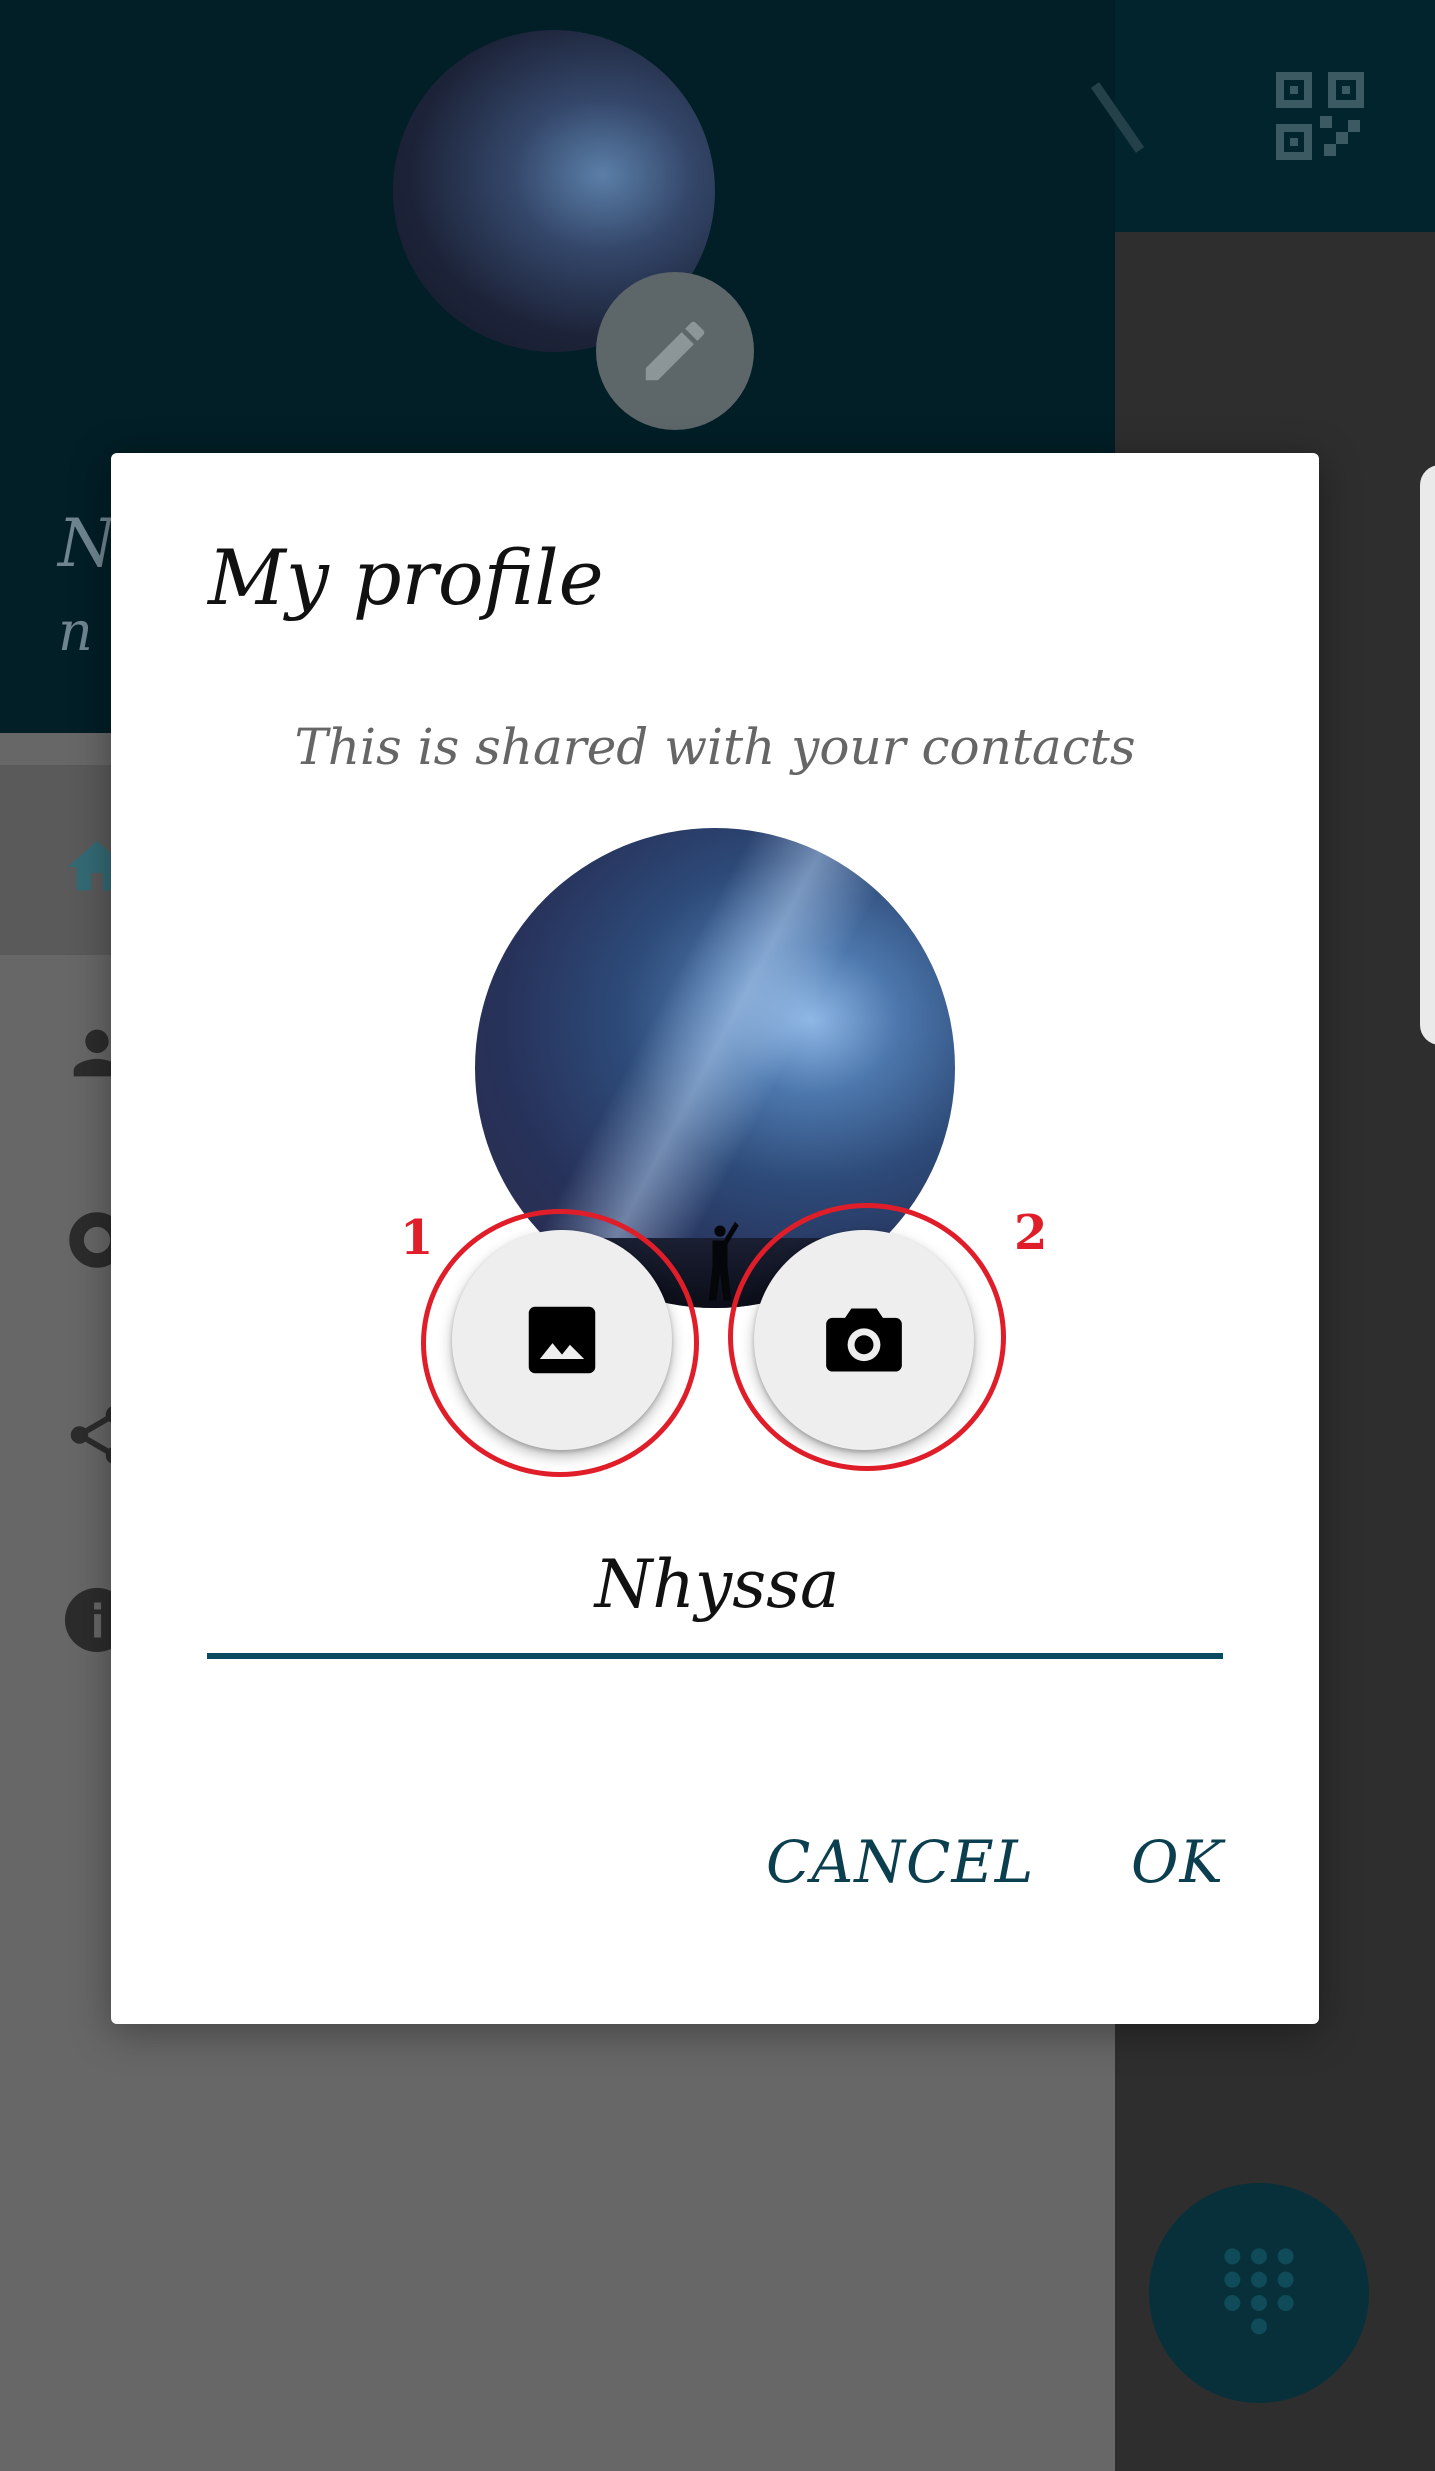 The height and width of the screenshot is (2471, 1435). What do you see at coordinates (1031, 1233) in the screenshot?
I see `annotation-number-2: 2` at bounding box center [1031, 1233].